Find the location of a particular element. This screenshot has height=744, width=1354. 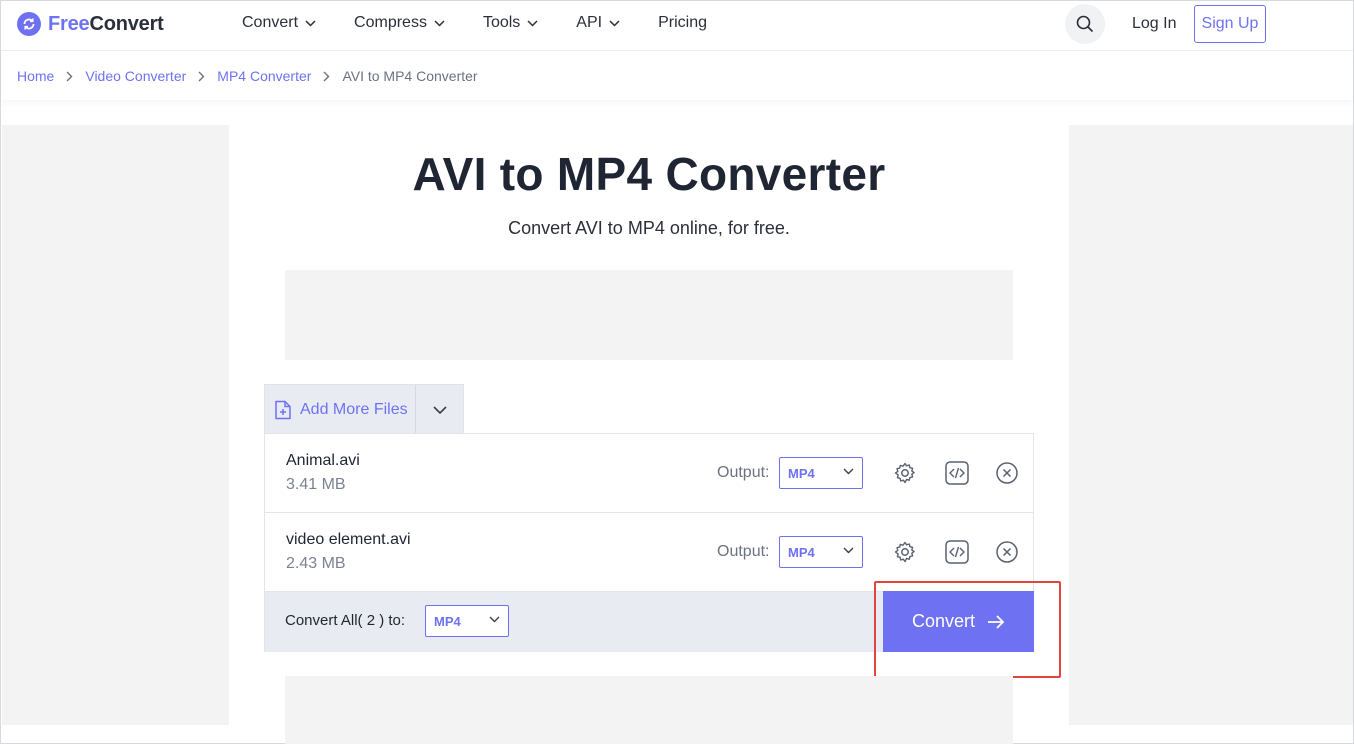

file-size: 2.43 MB is located at coordinates (316, 563).